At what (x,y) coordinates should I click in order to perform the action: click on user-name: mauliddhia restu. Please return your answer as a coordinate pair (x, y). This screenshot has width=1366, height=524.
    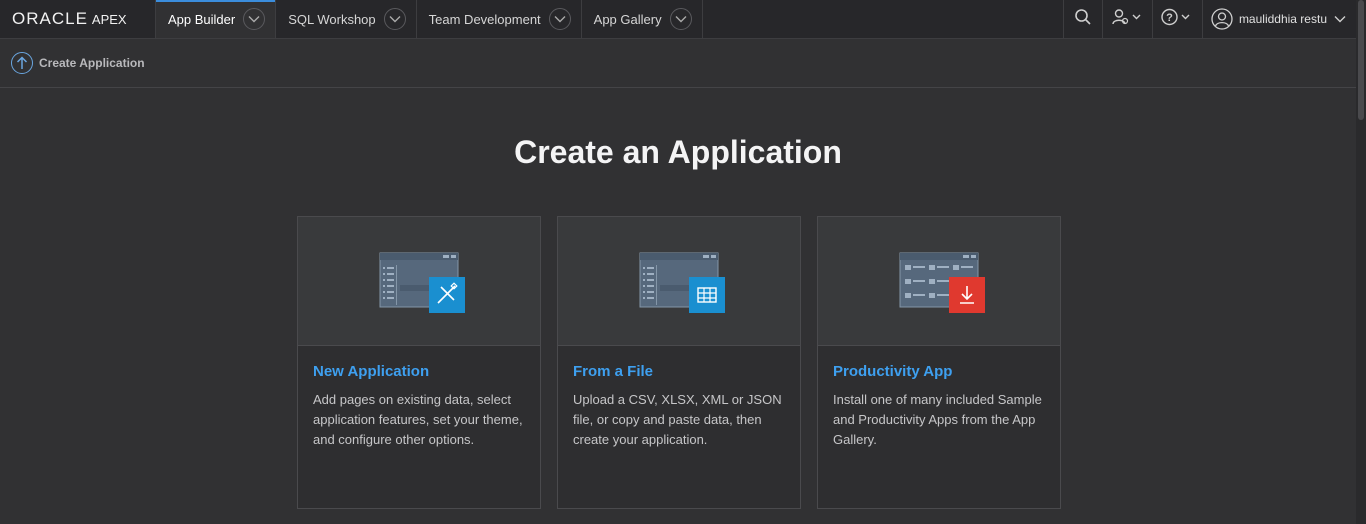
    Looking at the image, I should click on (1282, 19).